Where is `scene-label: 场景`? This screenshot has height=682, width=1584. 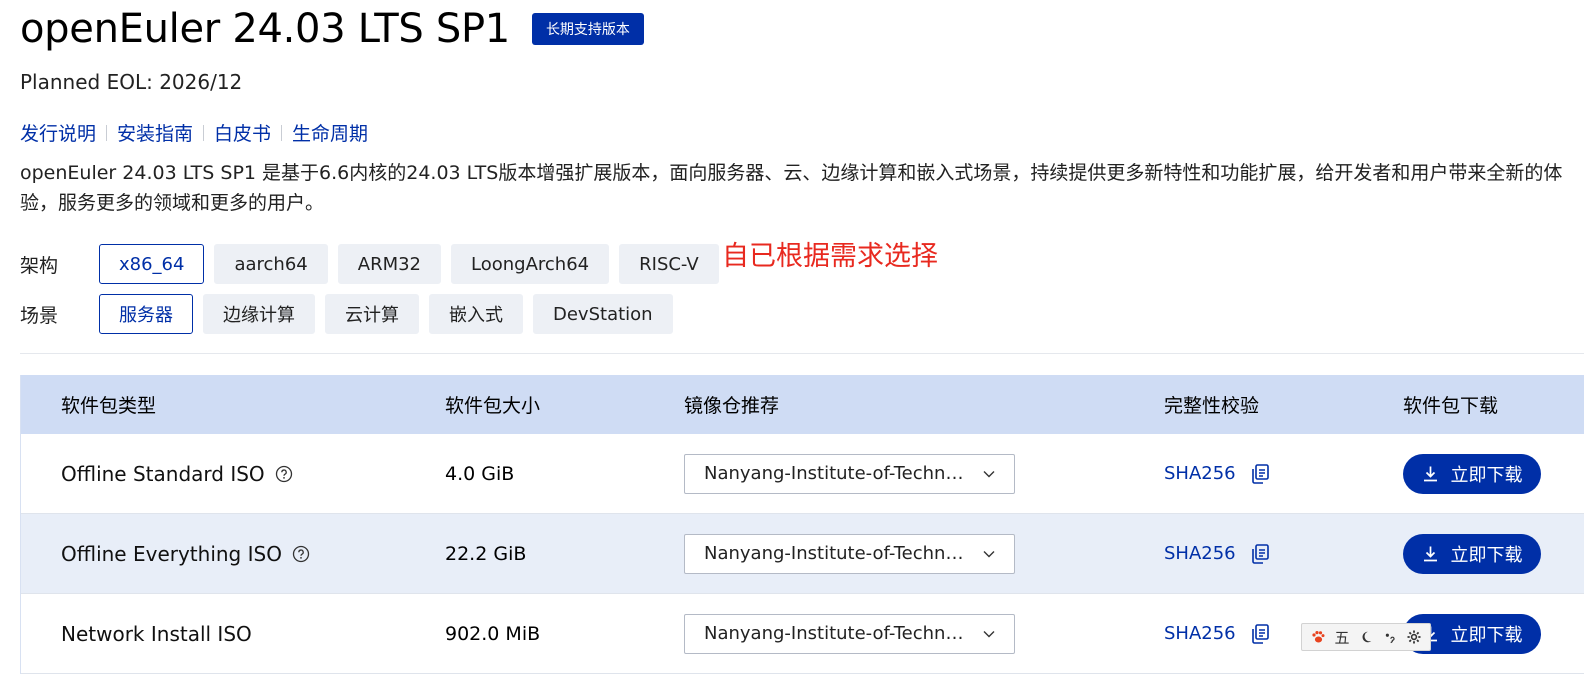
scene-label: 场景 is located at coordinates (39, 315).